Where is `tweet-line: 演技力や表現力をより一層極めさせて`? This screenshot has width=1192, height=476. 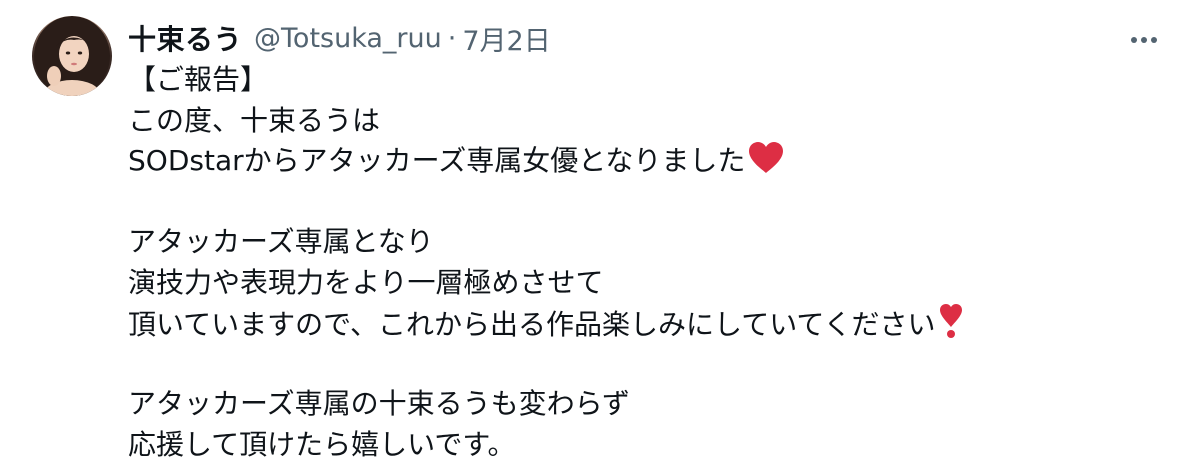
tweet-line: 演技力や表現力をより一層極めさせて is located at coordinates (643, 283).